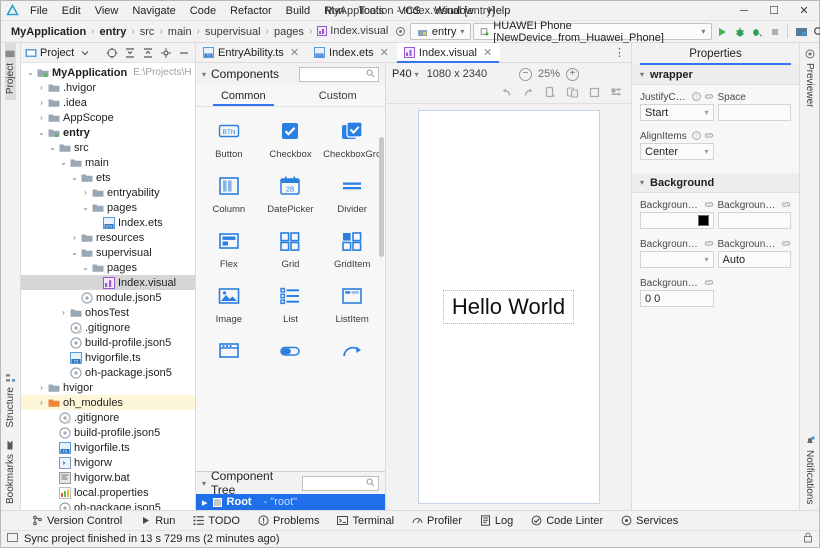 The height and width of the screenshot is (548, 820). I want to click on menu-run: Run, so click(334, 11).